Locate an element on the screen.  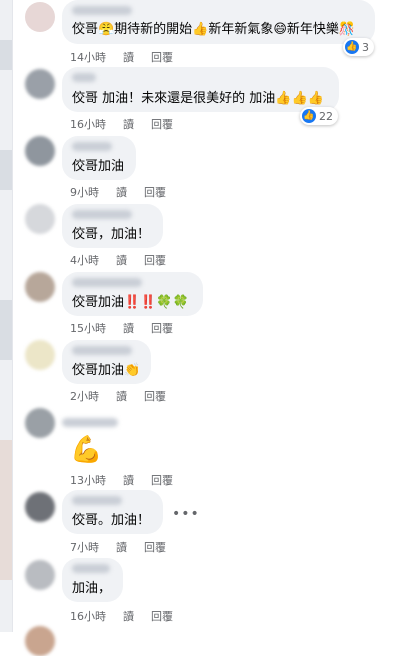
comment-bubble: 佼哥加油 is located at coordinates (99, 158).